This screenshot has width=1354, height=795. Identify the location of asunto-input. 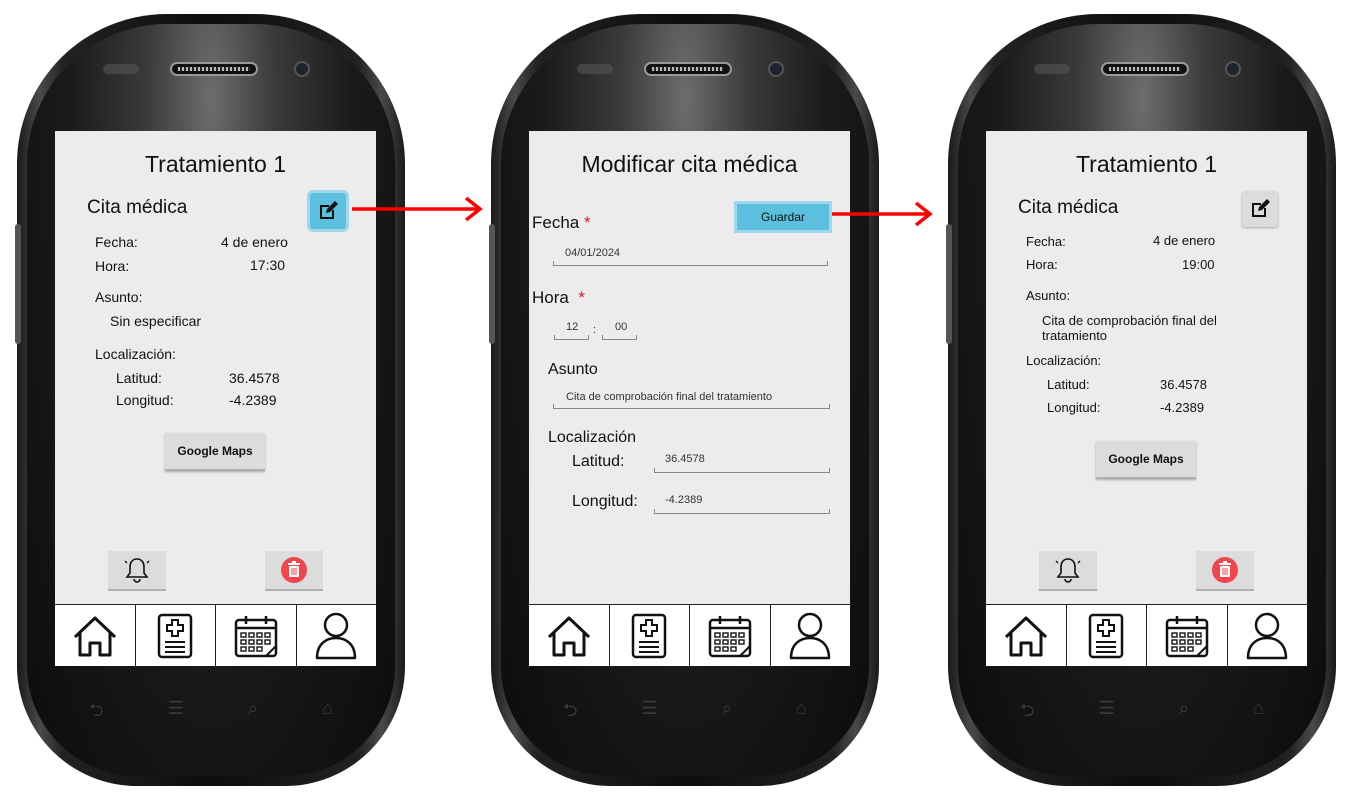
(691, 406).